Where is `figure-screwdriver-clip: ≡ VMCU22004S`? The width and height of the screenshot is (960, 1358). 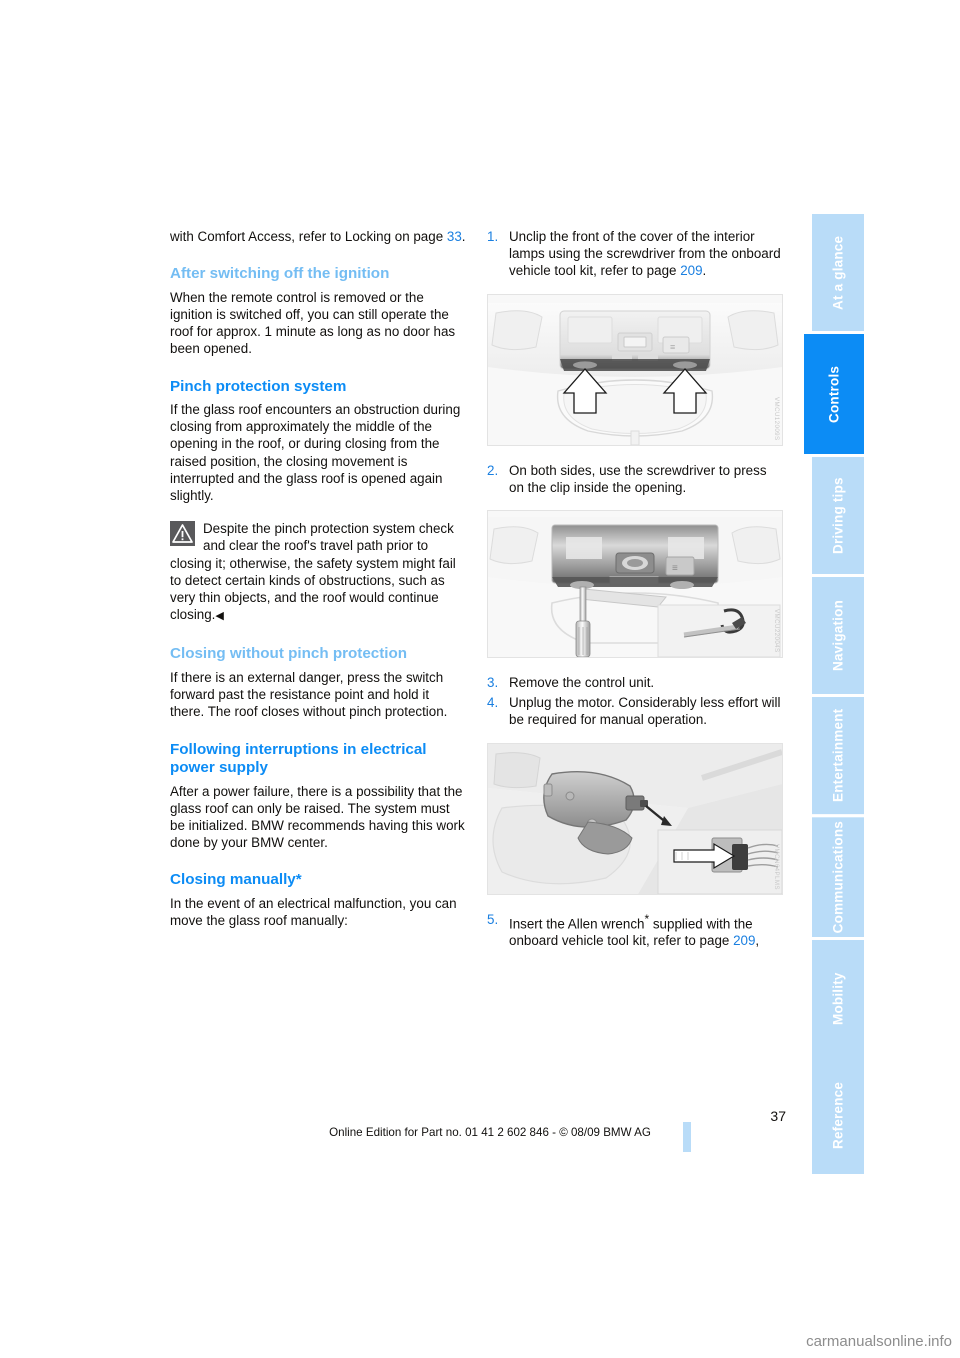
figure-screwdriver-clip: ≡ VMCU22004S is located at coordinates (635, 584).